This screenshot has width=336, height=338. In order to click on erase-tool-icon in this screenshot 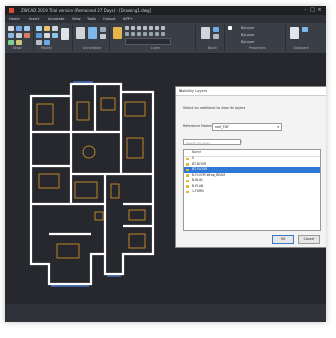, I will do `click(65, 34)`.